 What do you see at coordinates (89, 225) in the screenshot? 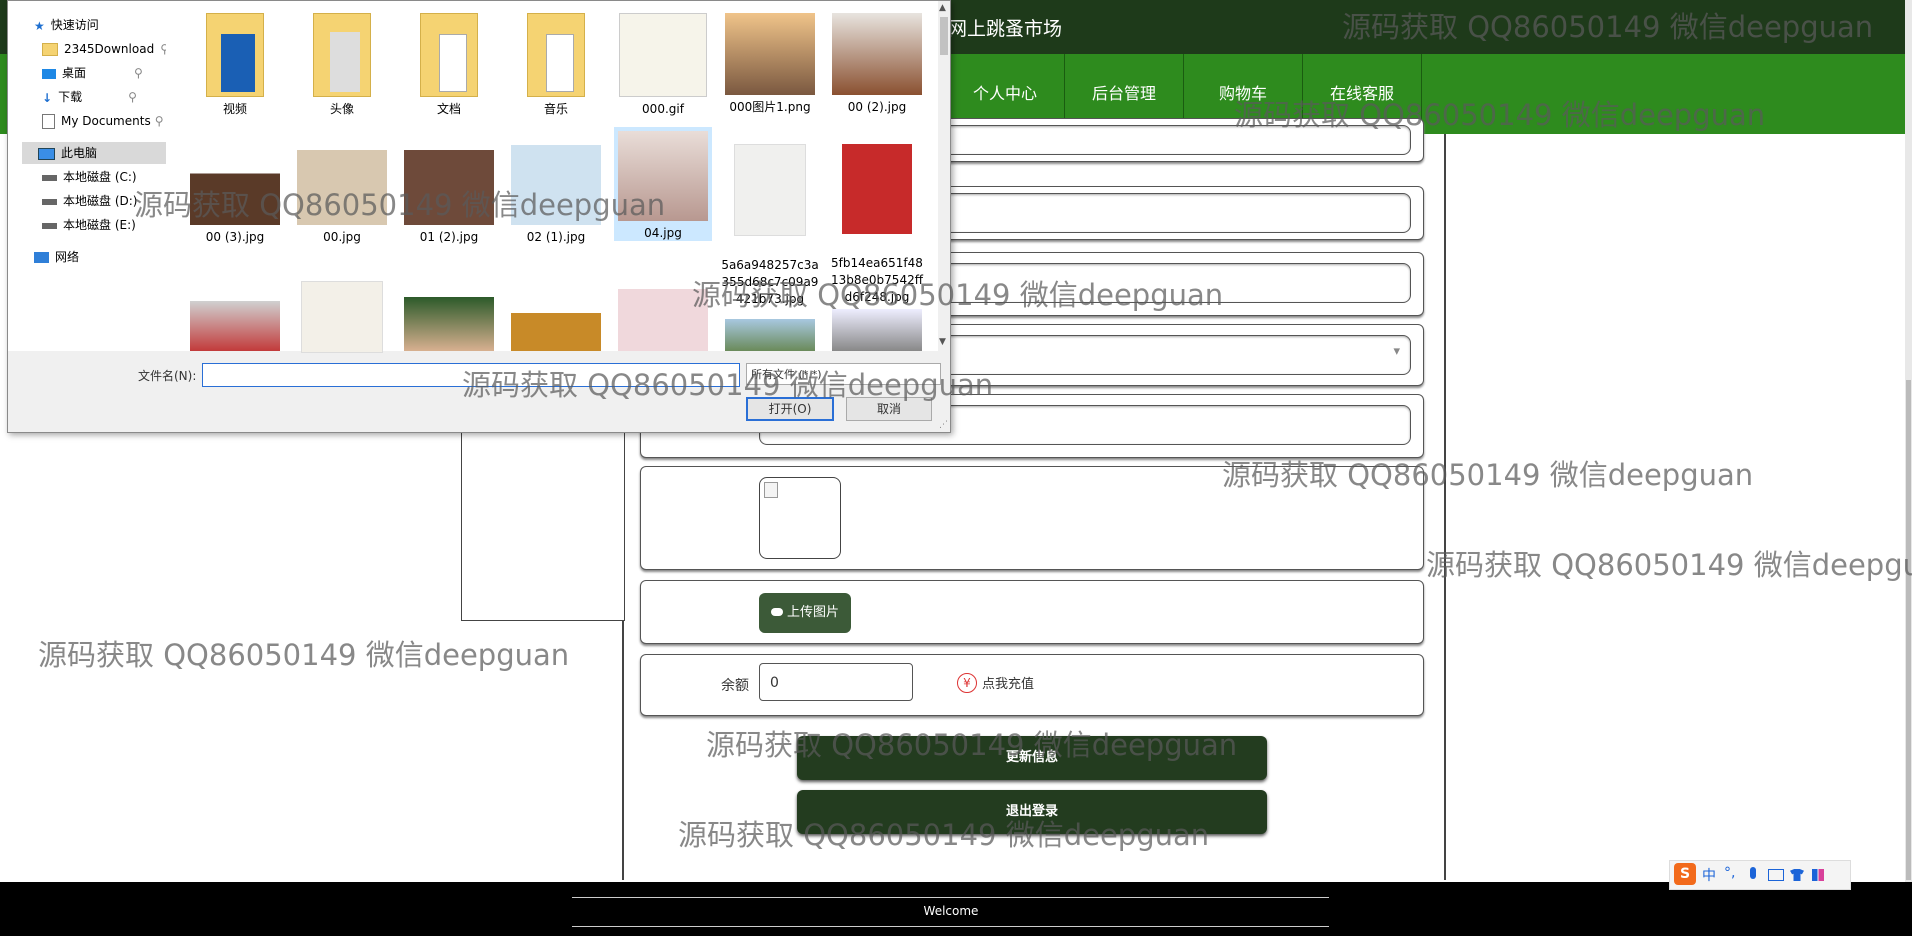
I see `nav-drive-e: 本地磁盘 (E:)` at bounding box center [89, 225].